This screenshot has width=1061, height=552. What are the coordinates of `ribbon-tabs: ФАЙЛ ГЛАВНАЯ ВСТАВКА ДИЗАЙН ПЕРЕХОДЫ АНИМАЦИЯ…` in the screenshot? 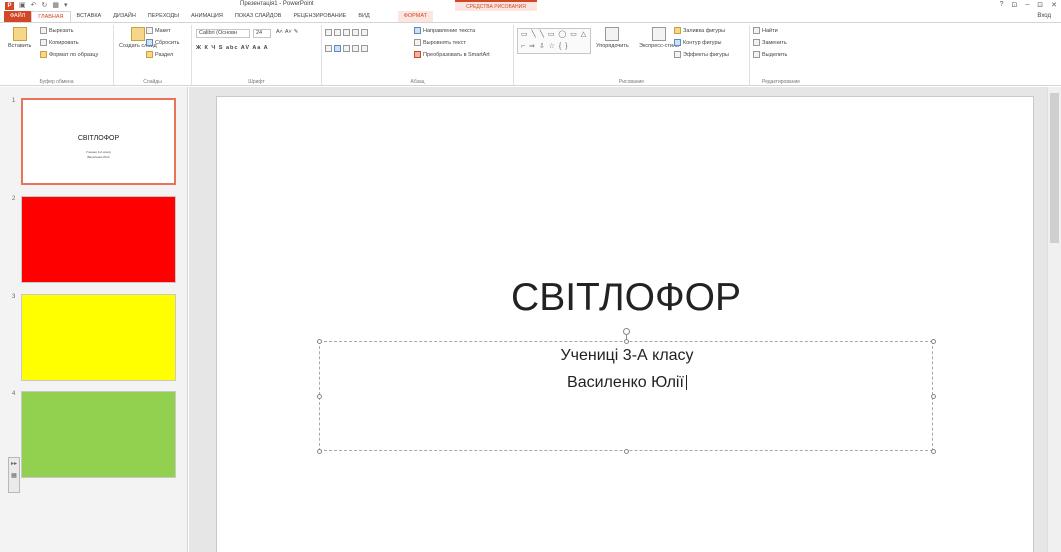 It's located at (530, 16).